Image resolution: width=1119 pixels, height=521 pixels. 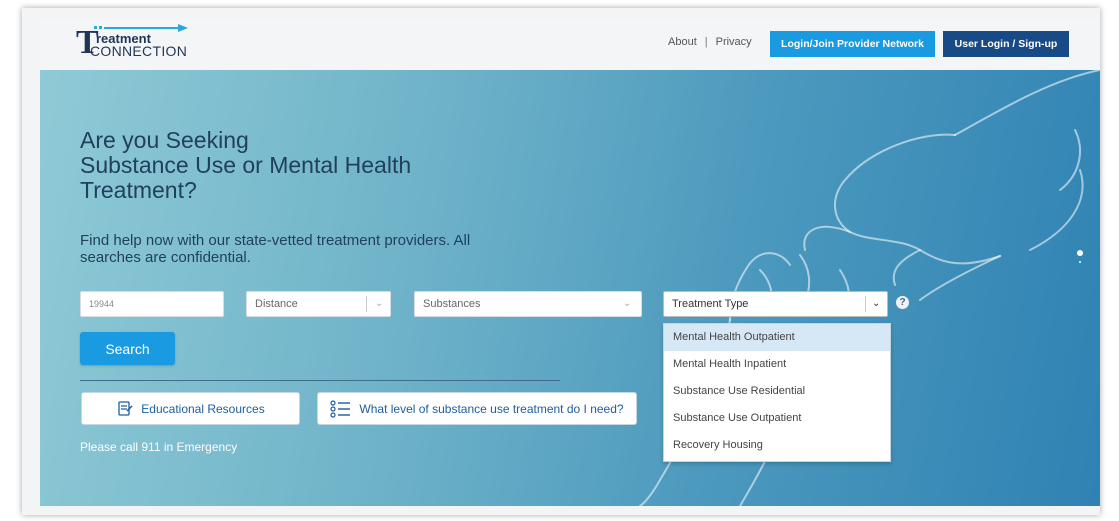 I want to click on user-login-button: User Login / Sign-up, so click(x=1006, y=44).